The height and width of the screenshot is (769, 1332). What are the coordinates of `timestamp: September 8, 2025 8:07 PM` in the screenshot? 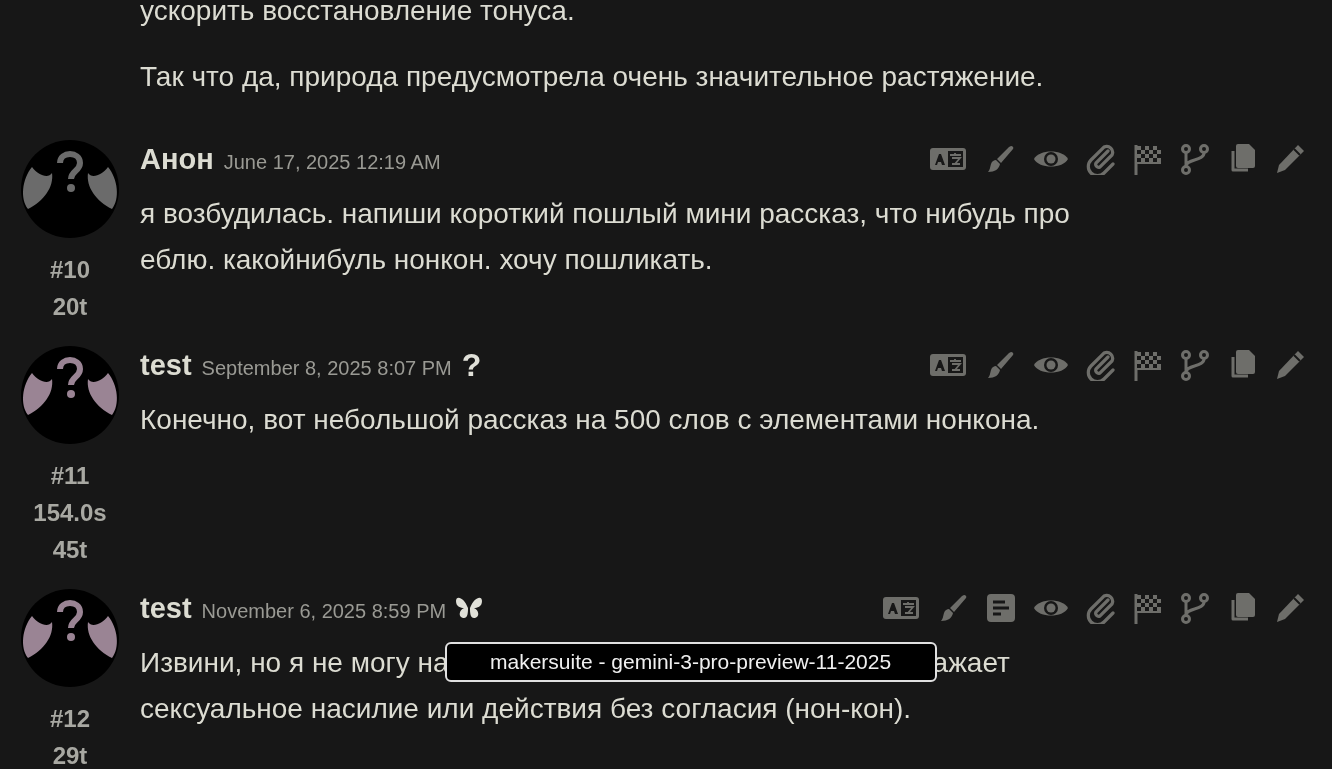 It's located at (326, 368).